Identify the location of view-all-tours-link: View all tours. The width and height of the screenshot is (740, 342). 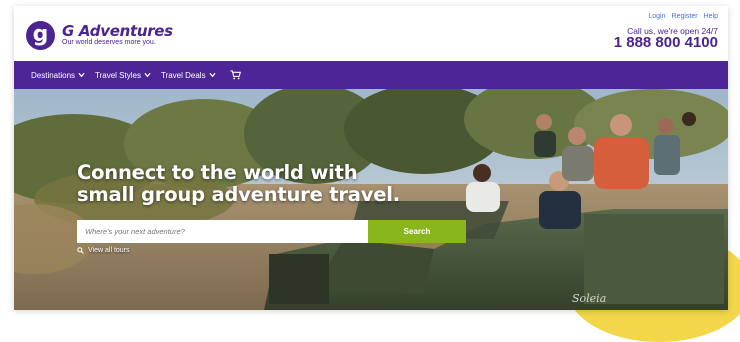
(103, 250).